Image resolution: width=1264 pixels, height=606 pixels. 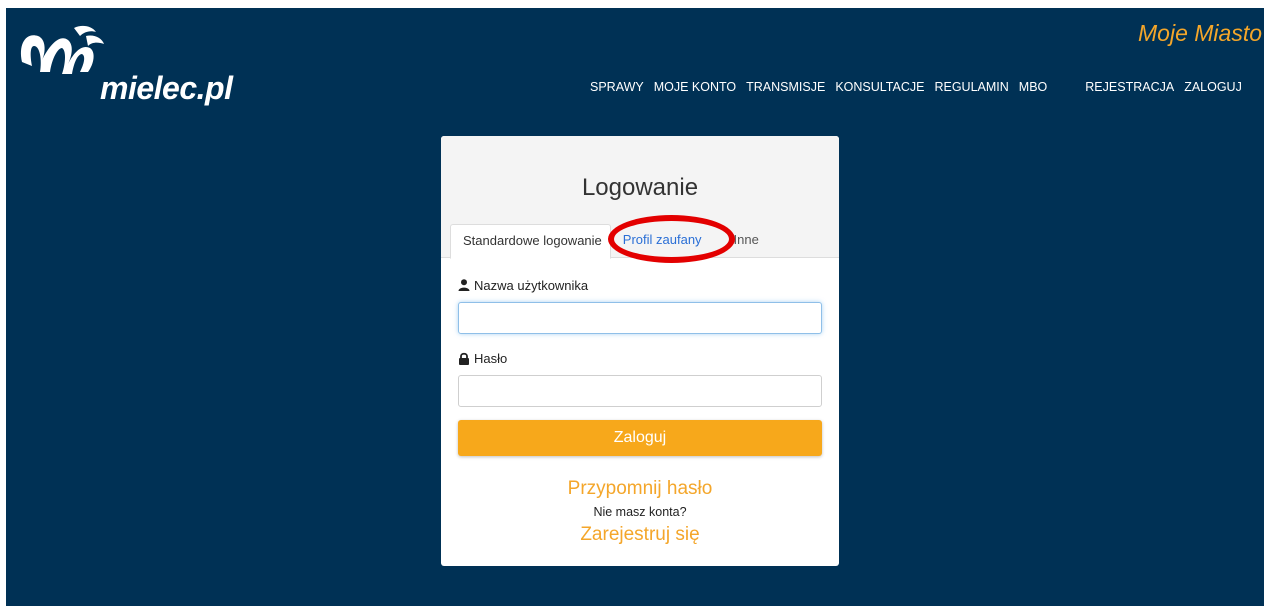 I want to click on tab-other: Inne, so click(x=744, y=240).